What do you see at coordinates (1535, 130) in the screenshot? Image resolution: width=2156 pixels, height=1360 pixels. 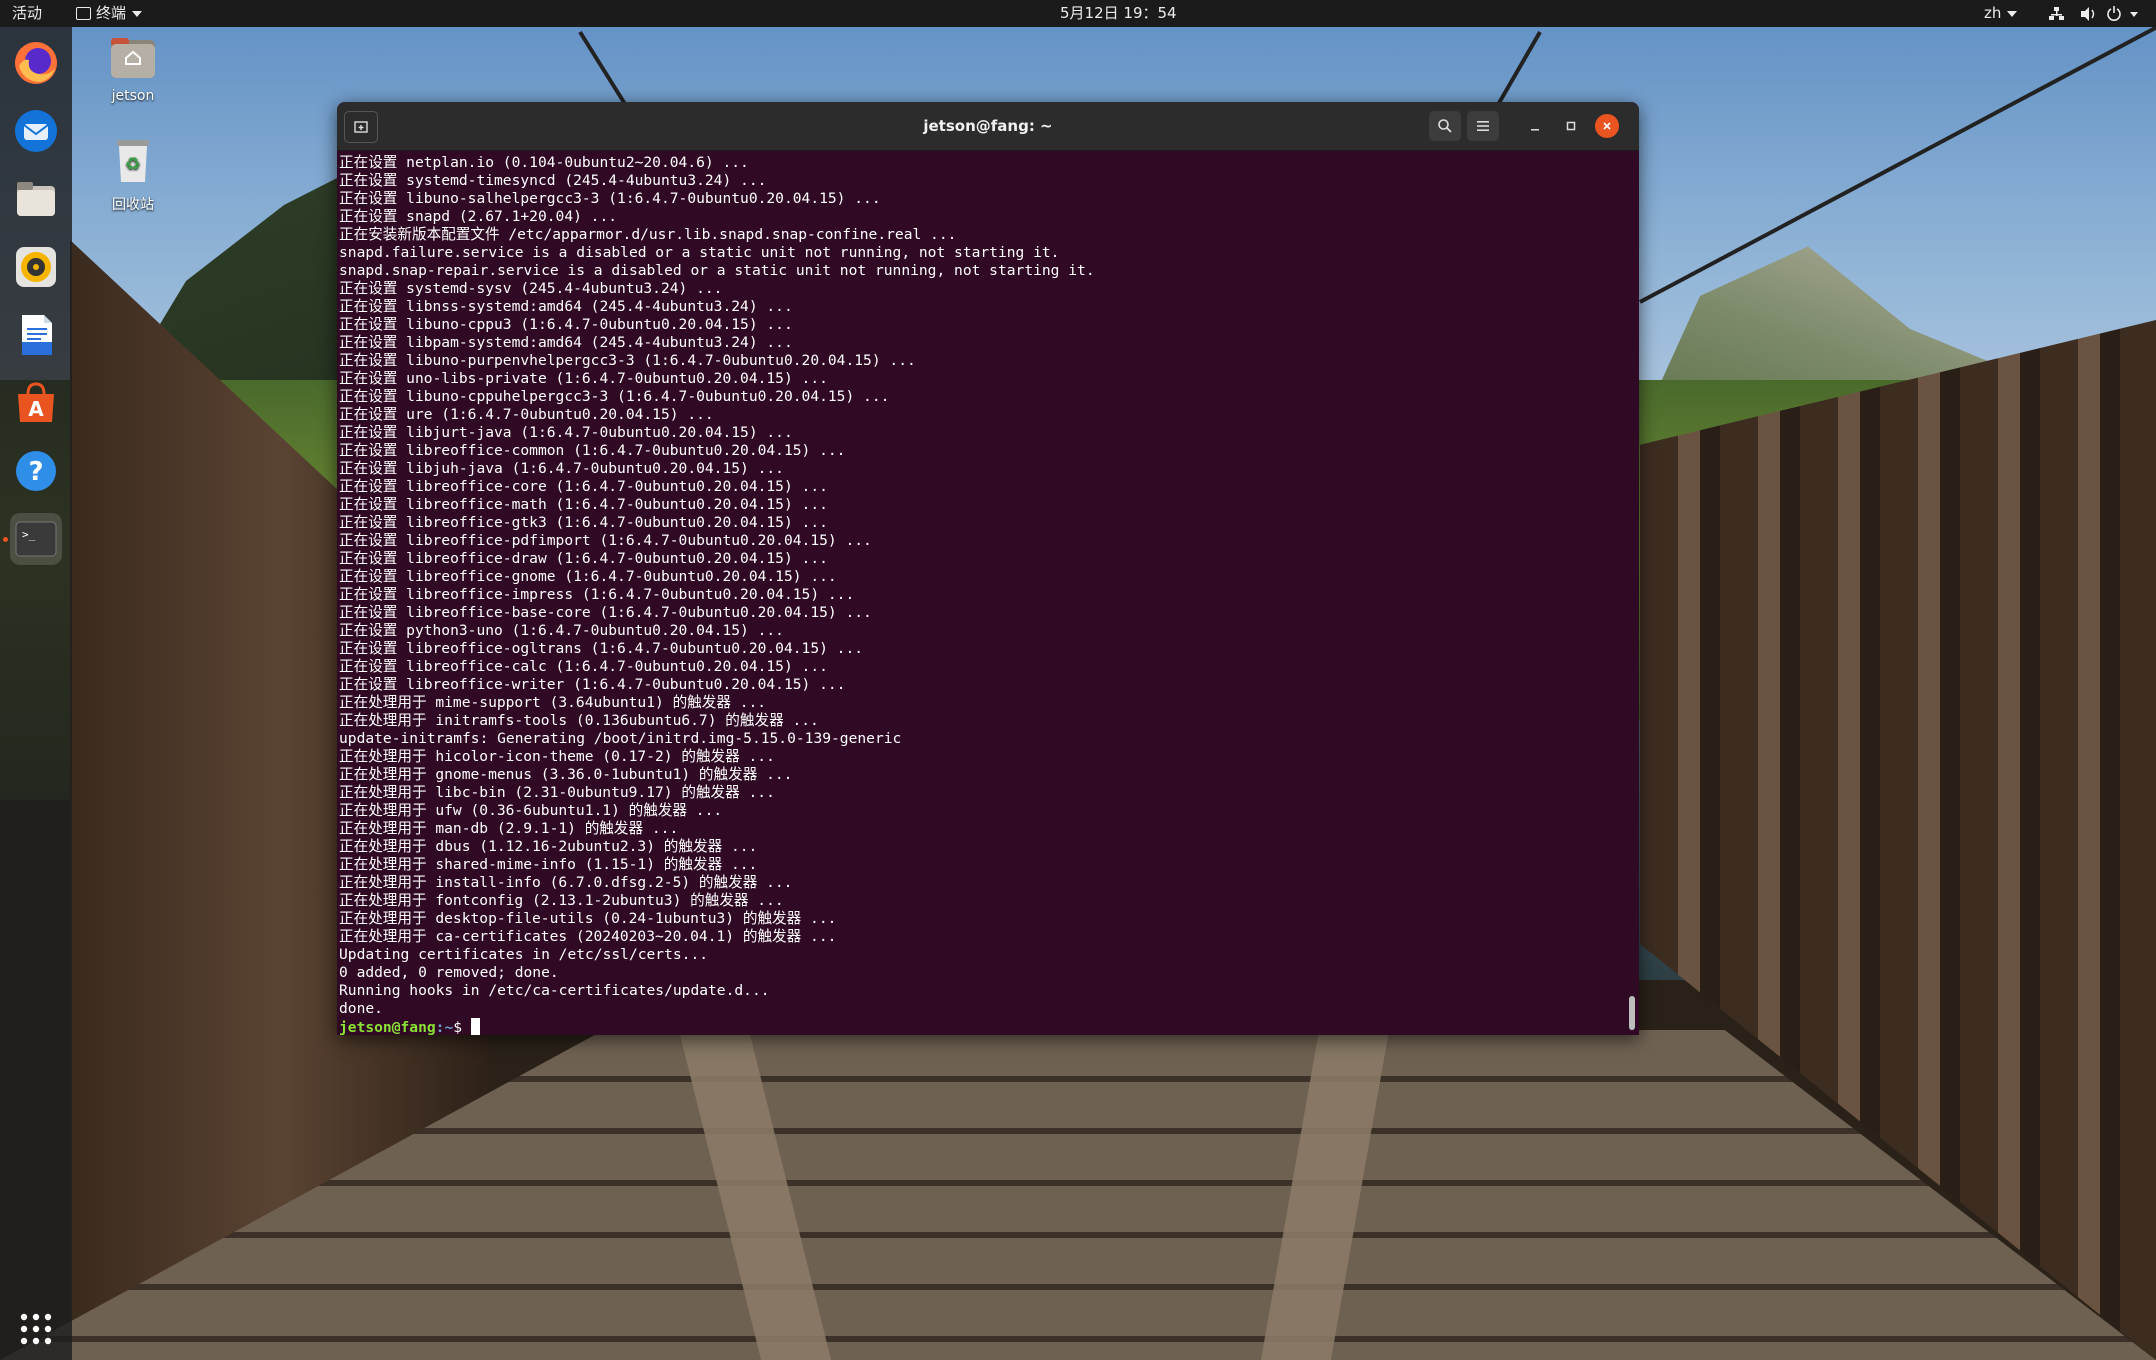 I see `minimize-icon` at bounding box center [1535, 130].